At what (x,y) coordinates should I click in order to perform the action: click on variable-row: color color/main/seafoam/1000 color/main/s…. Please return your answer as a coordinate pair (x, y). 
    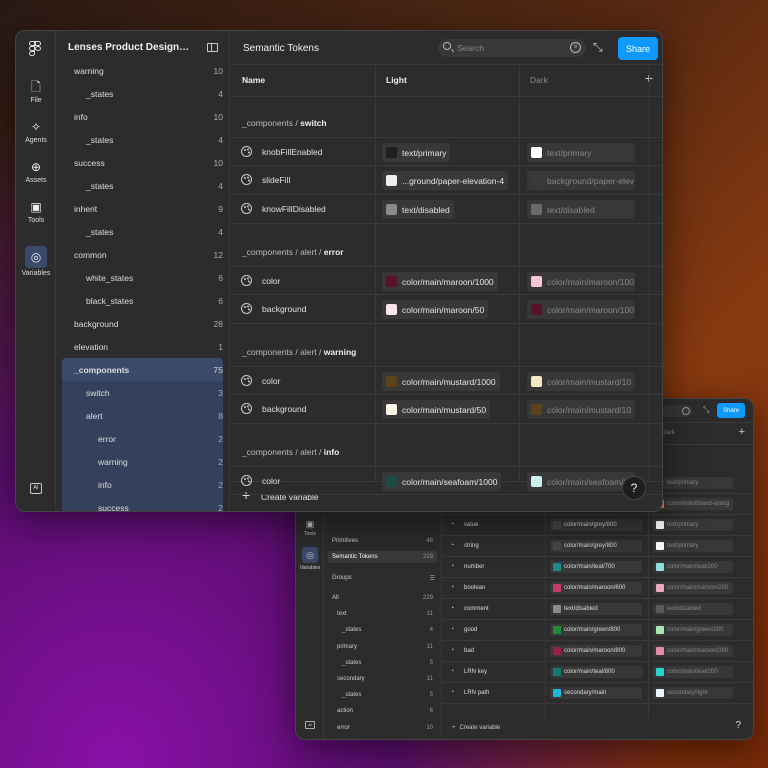
    Looking at the image, I should click on (446, 480).